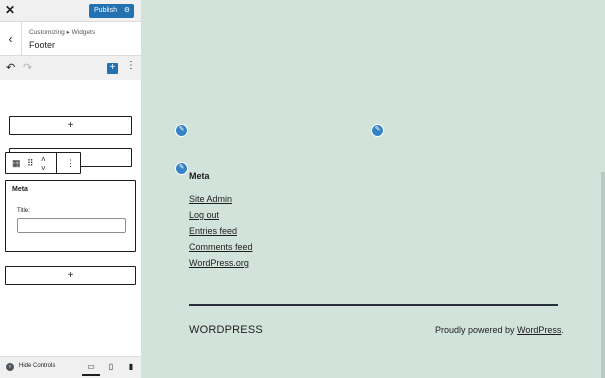 This screenshot has width=605, height=378. I want to click on meta-link-wordpress-org: WordPress.org, so click(219, 263).